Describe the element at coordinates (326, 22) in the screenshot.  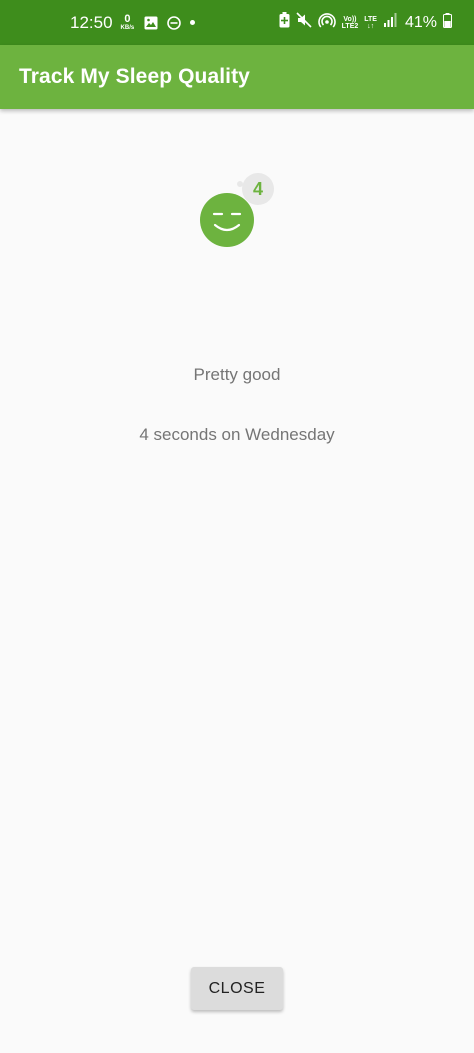
I see `hotspot-icon` at that location.